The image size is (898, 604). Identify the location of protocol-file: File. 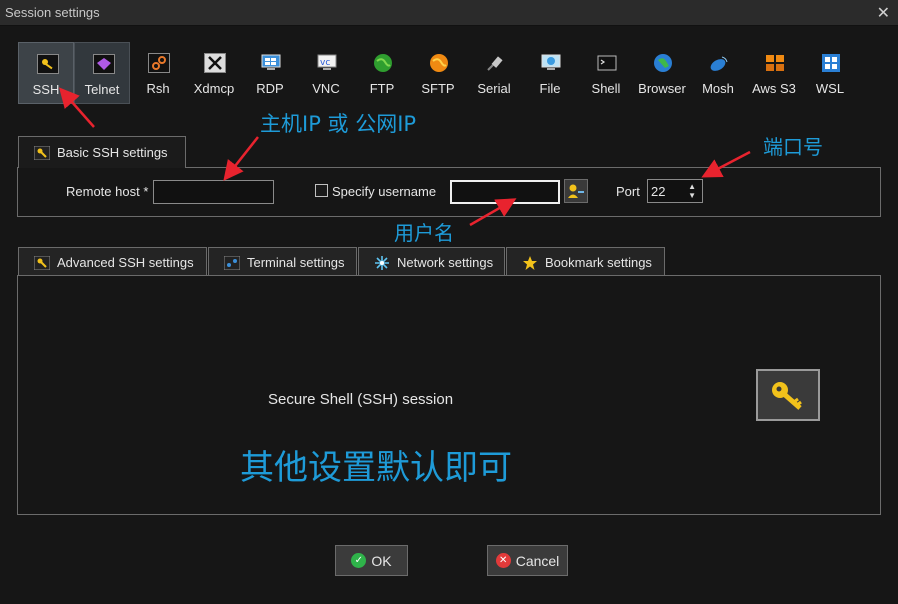
(550, 73).